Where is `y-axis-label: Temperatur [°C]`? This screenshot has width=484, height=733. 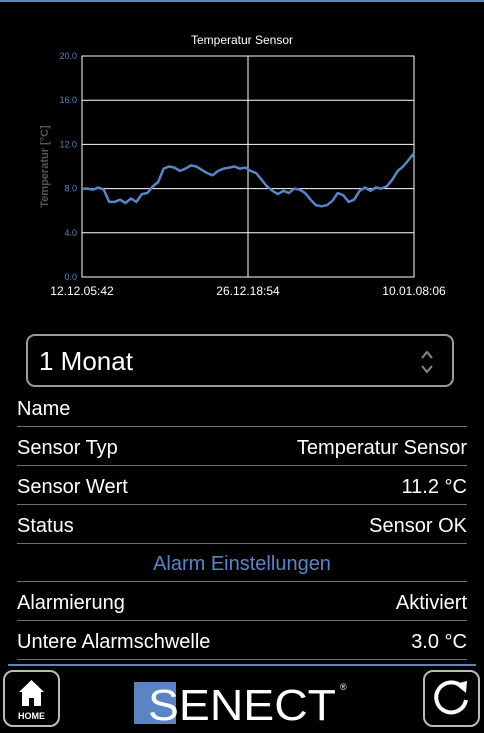 y-axis-label: Temperatur [°C] is located at coordinates (45, 166).